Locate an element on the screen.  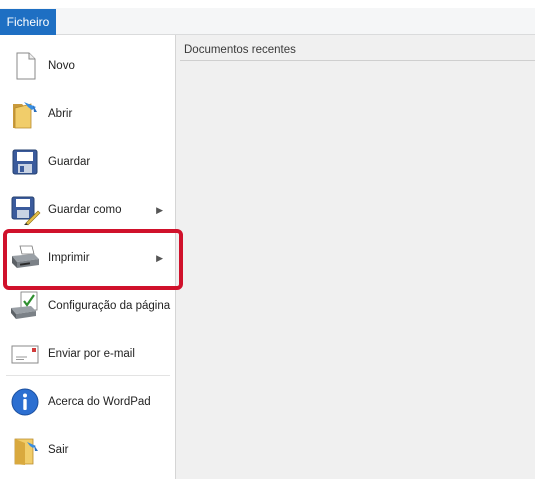
menu-item-save: Guardar is located at coordinates (87, 162).